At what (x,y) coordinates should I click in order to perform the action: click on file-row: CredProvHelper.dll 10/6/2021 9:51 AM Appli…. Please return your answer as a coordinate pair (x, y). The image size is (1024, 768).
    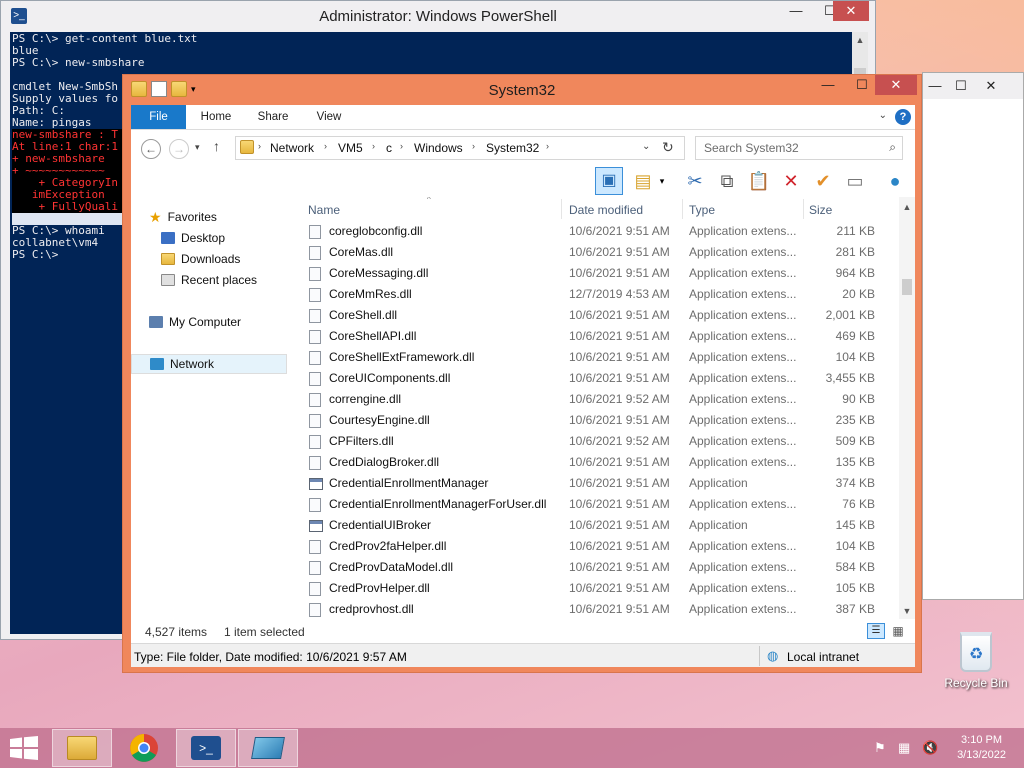
    Looking at the image, I should click on (601, 588).